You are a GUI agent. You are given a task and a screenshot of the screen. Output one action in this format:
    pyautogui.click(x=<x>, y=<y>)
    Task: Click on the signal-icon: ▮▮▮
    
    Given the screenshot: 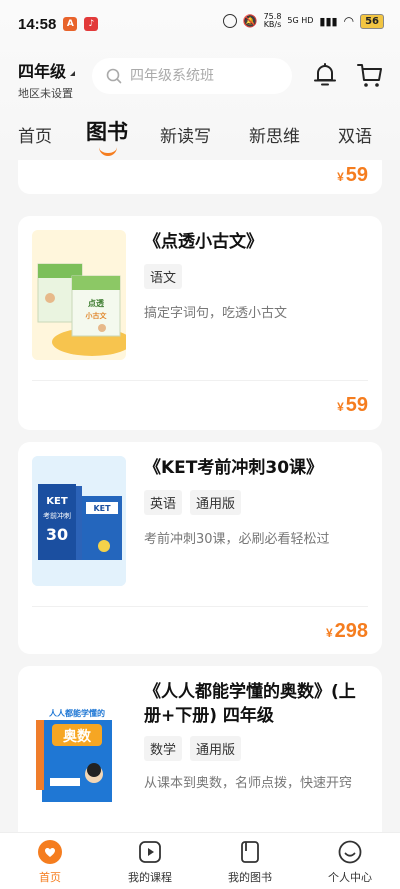 What is the action you would take?
    pyautogui.click(x=328, y=21)
    